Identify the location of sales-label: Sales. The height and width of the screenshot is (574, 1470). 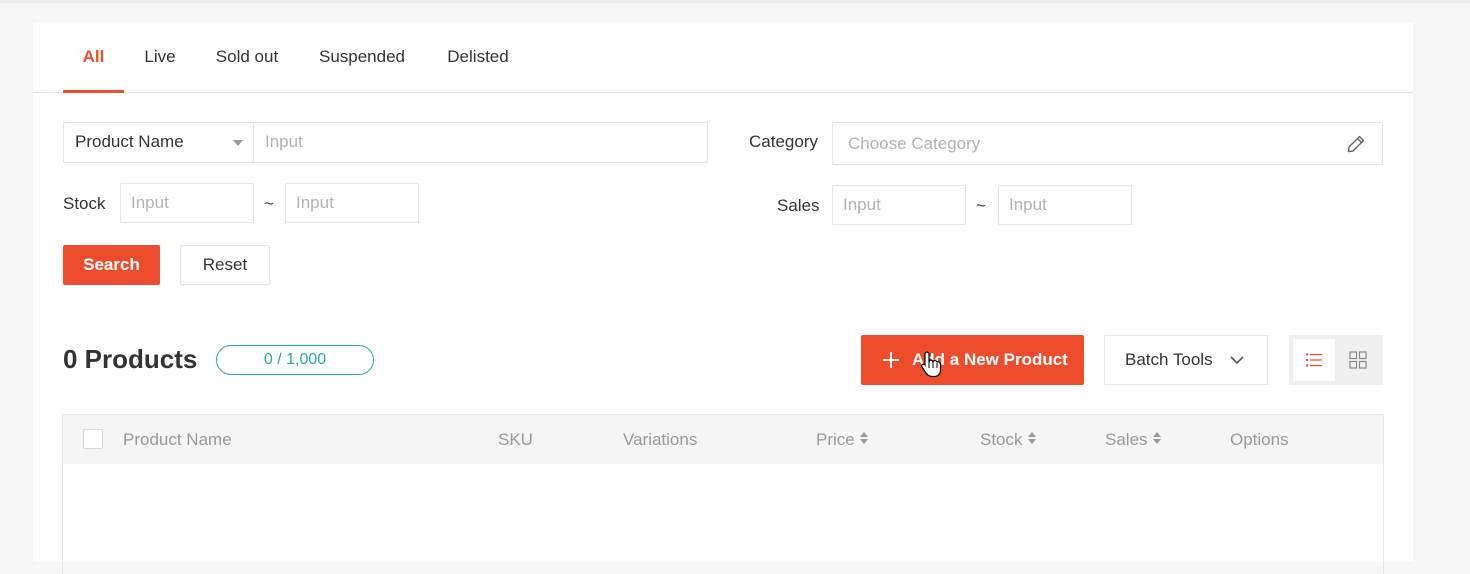
(798, 205).